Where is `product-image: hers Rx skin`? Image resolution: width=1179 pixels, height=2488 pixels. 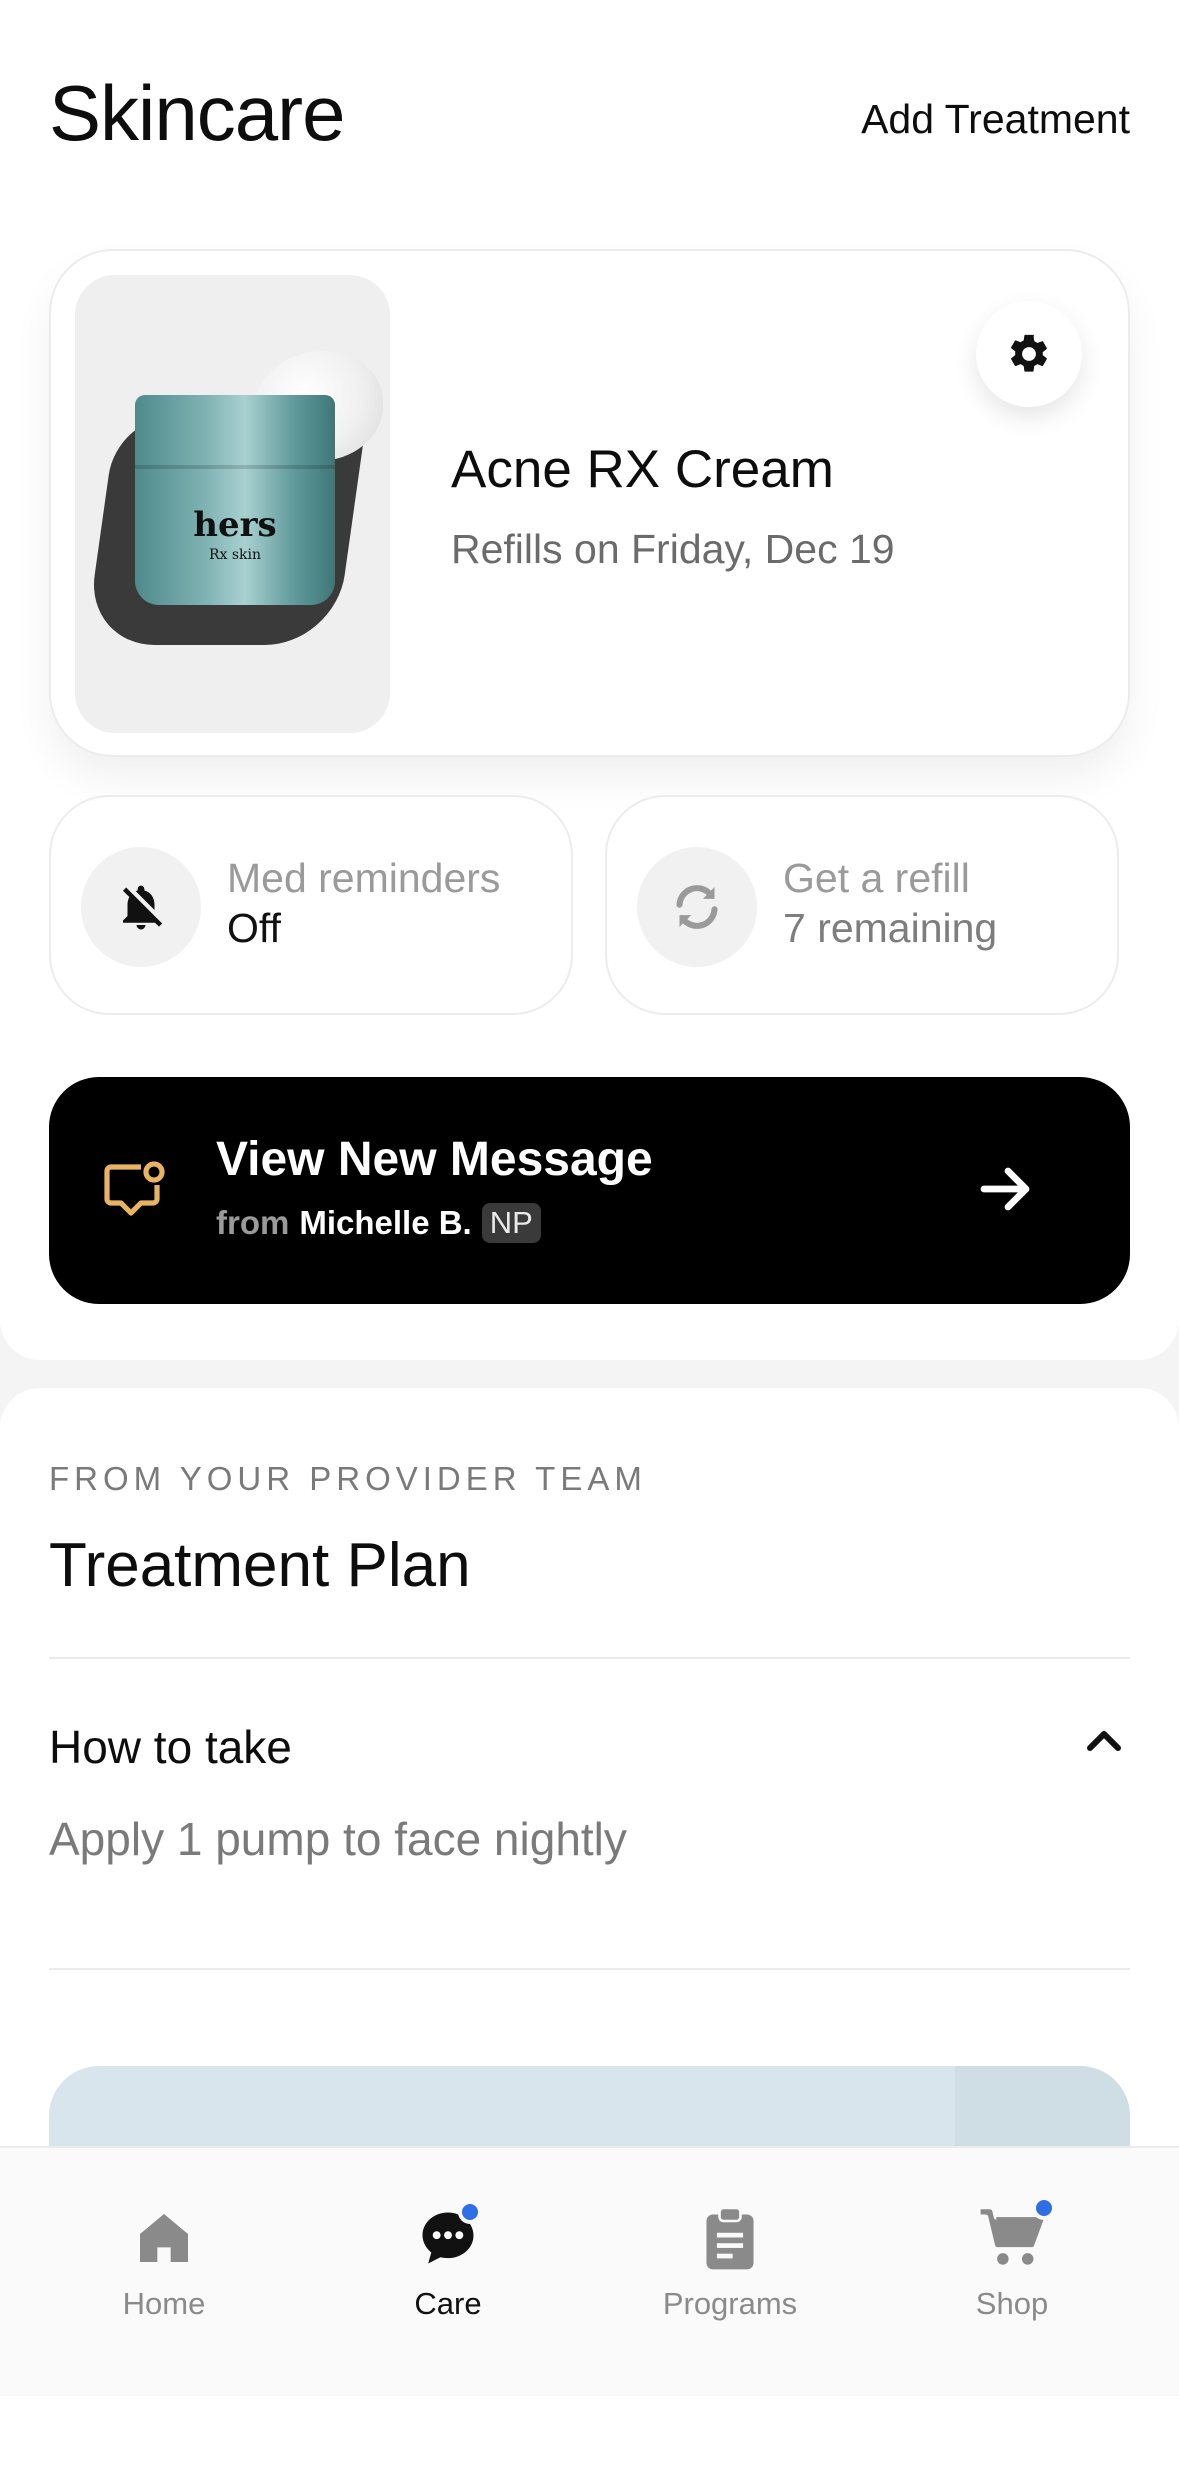 product-image: hers Rx skin is located at coordinates (232, 504).